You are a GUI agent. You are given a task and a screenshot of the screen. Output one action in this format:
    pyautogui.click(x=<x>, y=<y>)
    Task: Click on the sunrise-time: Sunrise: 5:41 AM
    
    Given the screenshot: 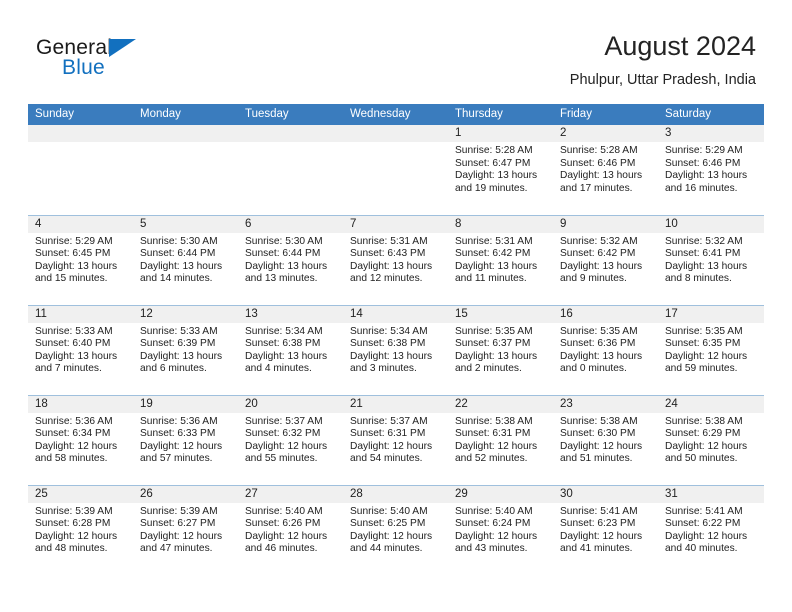 What is the action you would take?
    pyautogui.click(x=599, y=511)
    